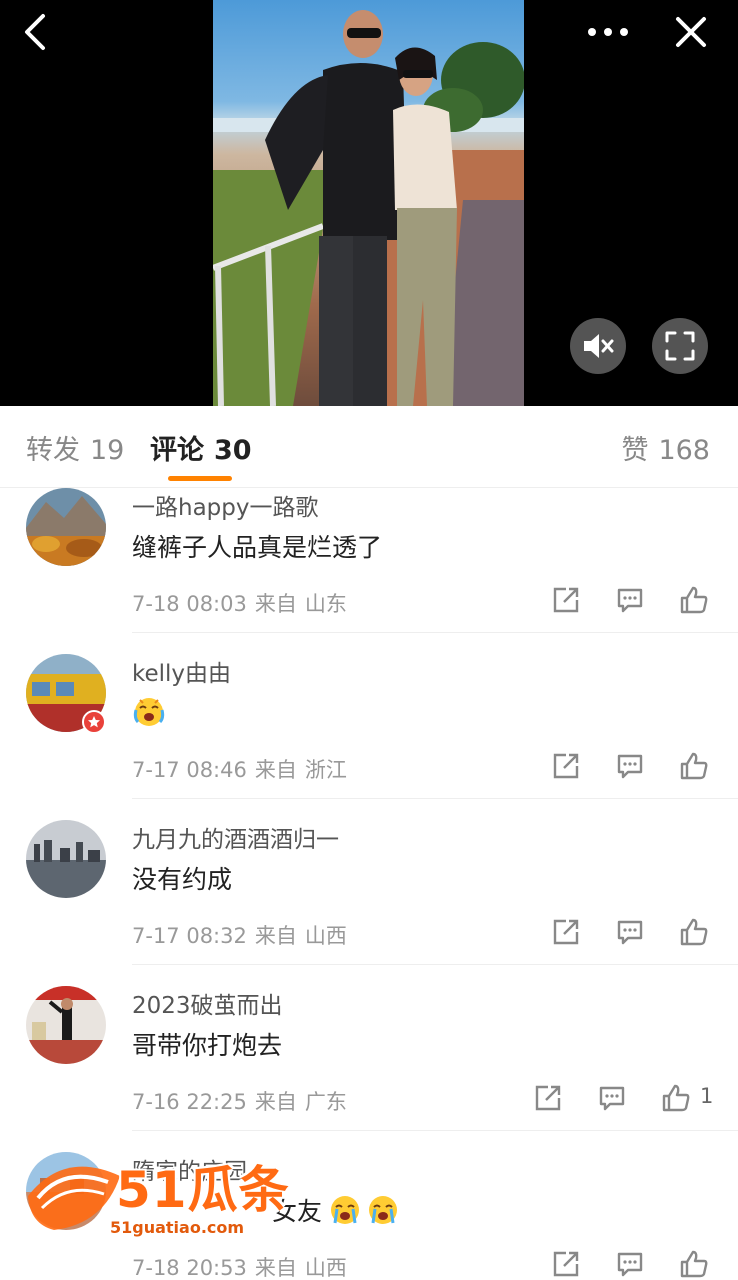  I want to click on verified-badge, so click(94, 722).